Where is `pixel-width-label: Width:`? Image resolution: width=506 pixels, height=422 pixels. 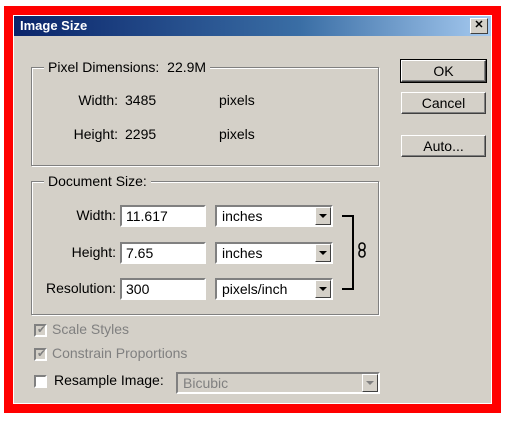
pixel-width-label: Width: is located at coordinates (98, 100).